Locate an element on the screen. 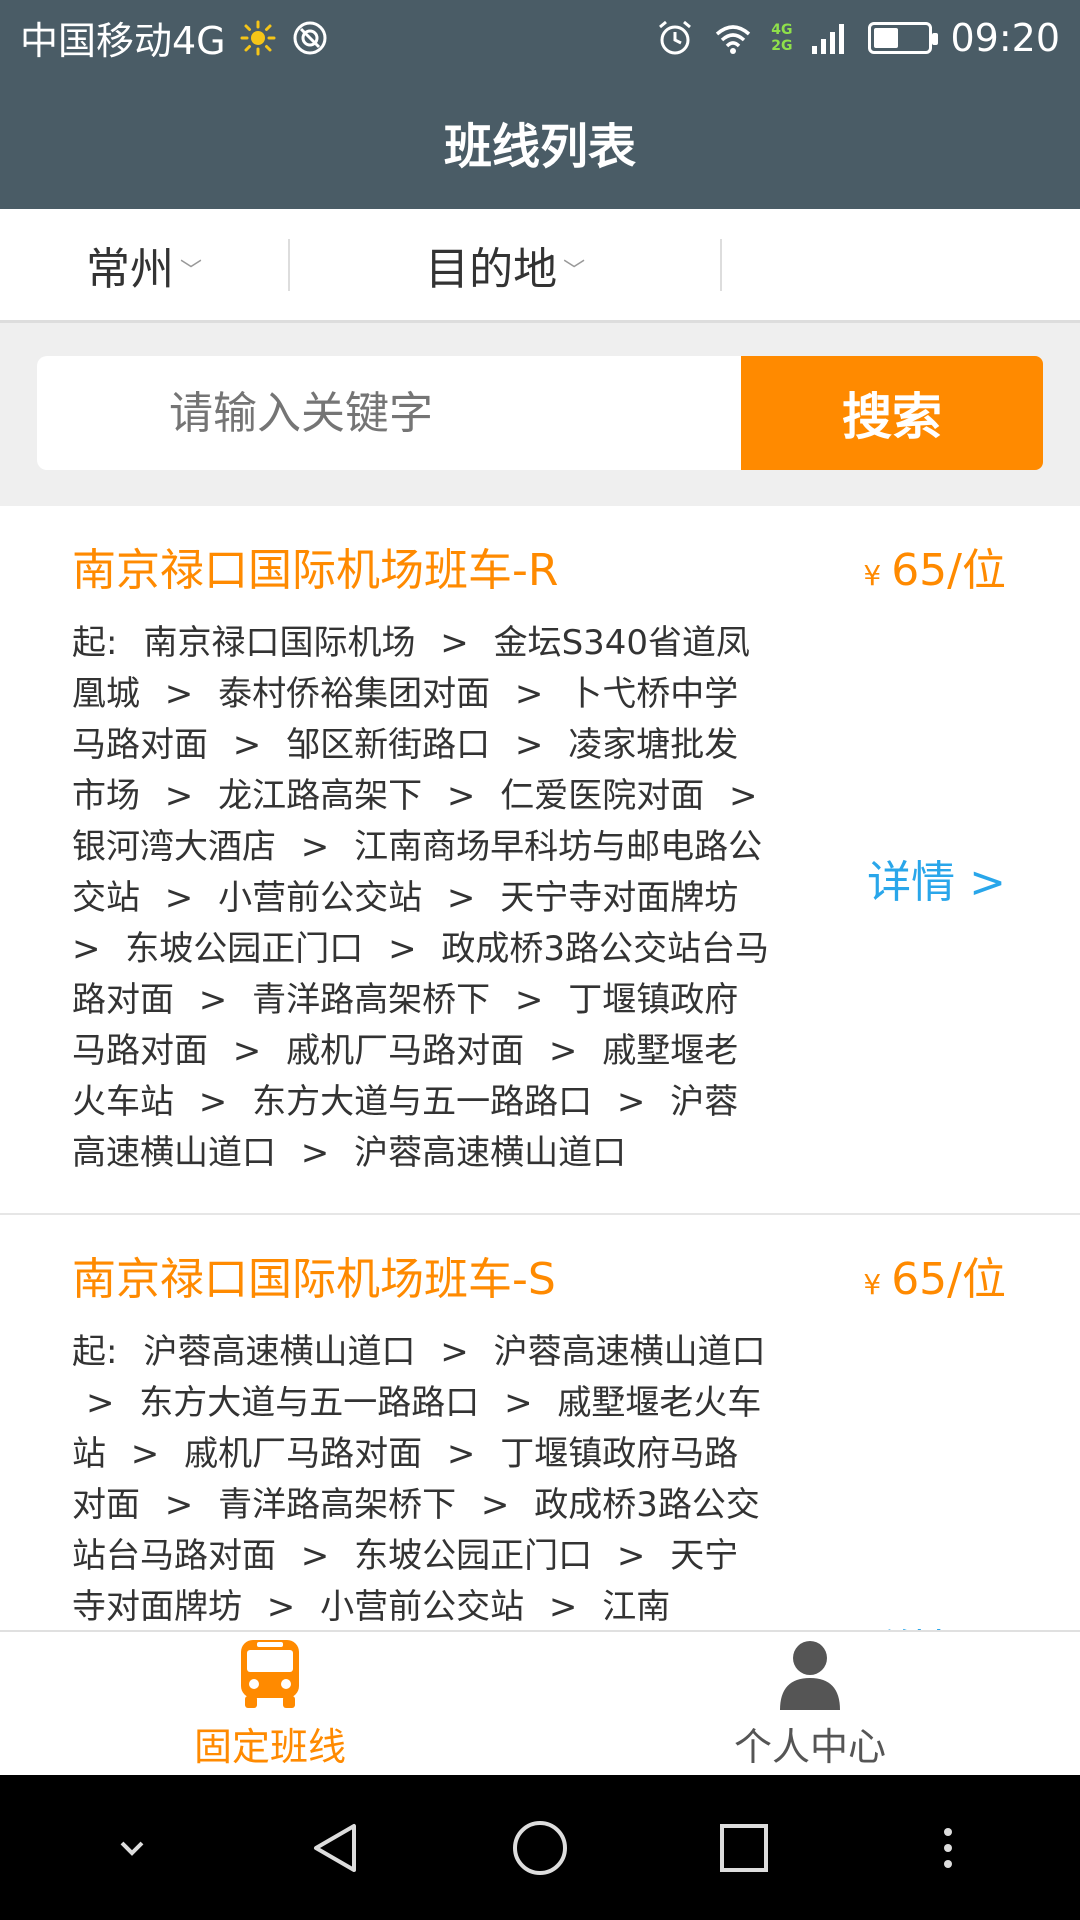 Image resolution: width=1080 pixels, height=1920 pixels. sun-icon is located at coordinates (258, 37).